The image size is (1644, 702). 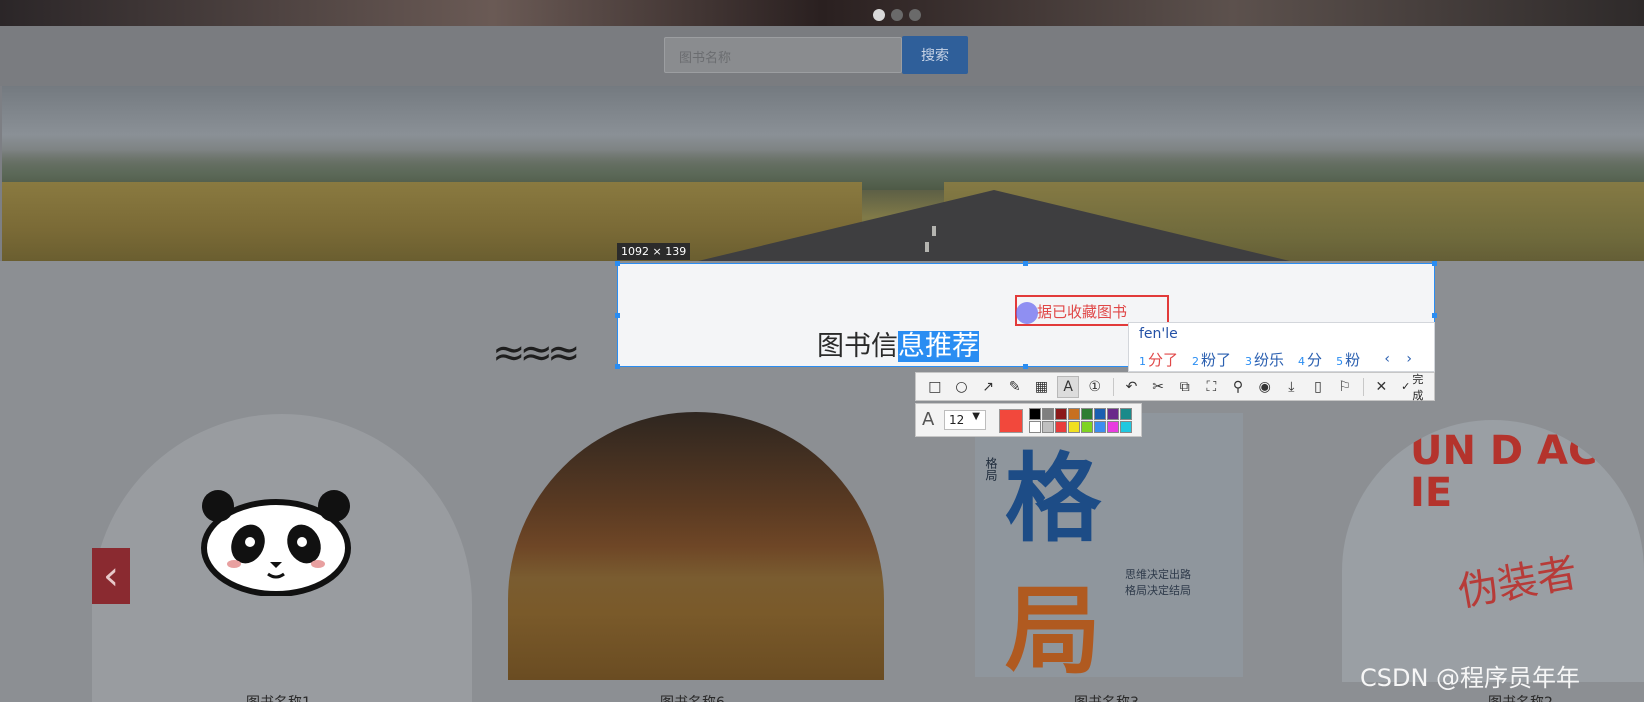 I want to click on cursor-indicator, so click(x=1027, y=313).